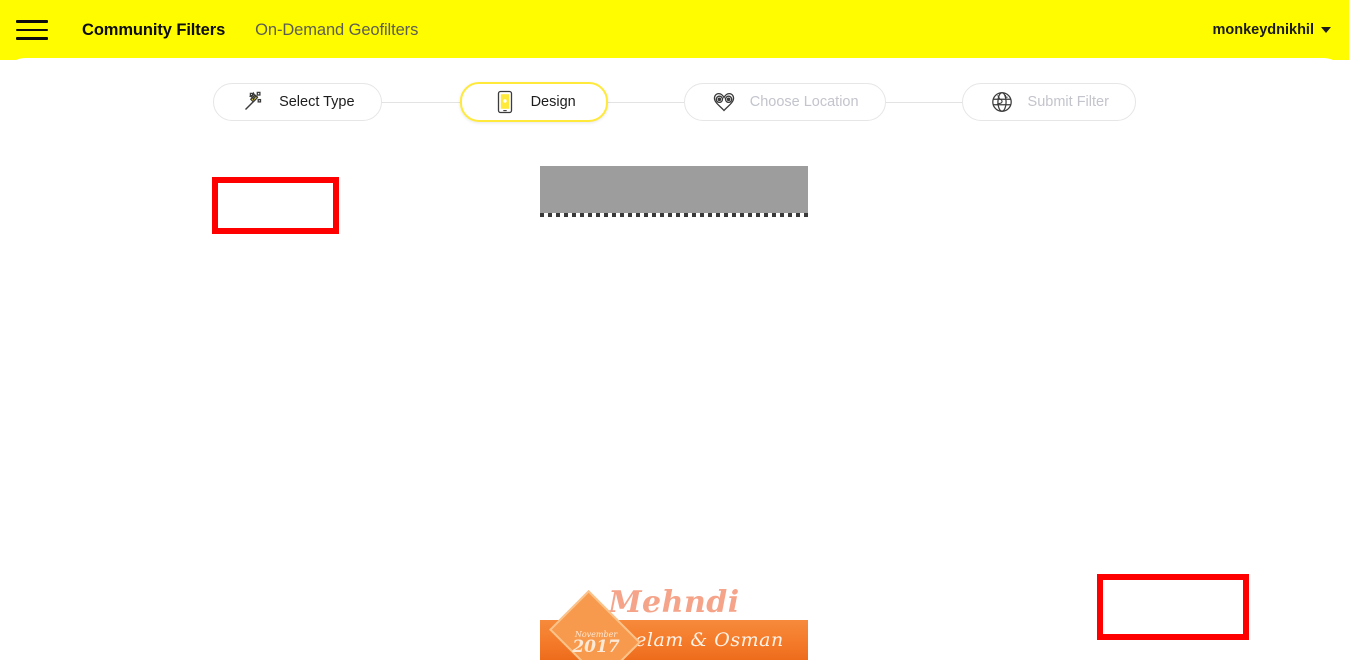  What do you see at coordinates (596, 647) in the screenshot?
I see `filter-date-year: 2017` at bounding box center [596, 647].